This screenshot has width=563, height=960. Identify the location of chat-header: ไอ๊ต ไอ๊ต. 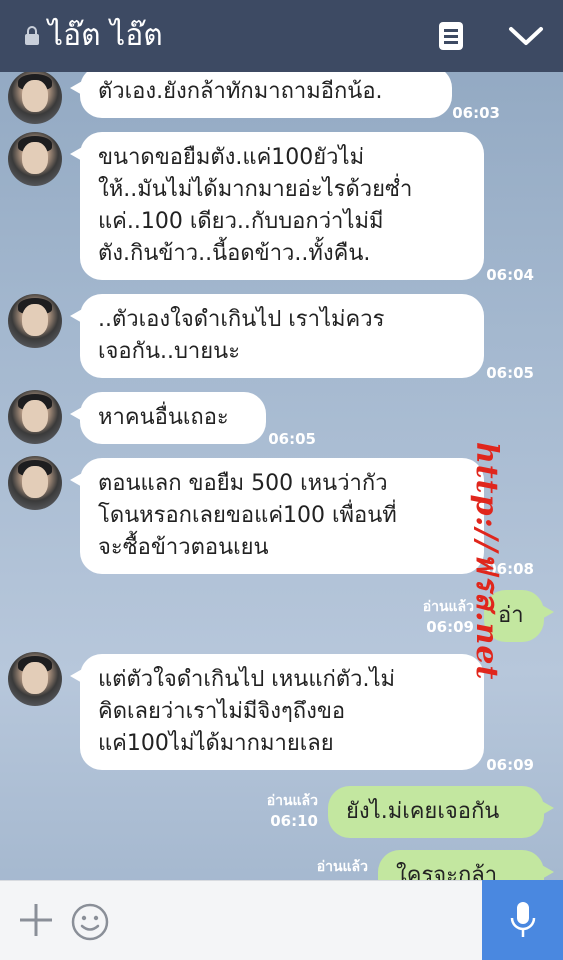
(281, 36).